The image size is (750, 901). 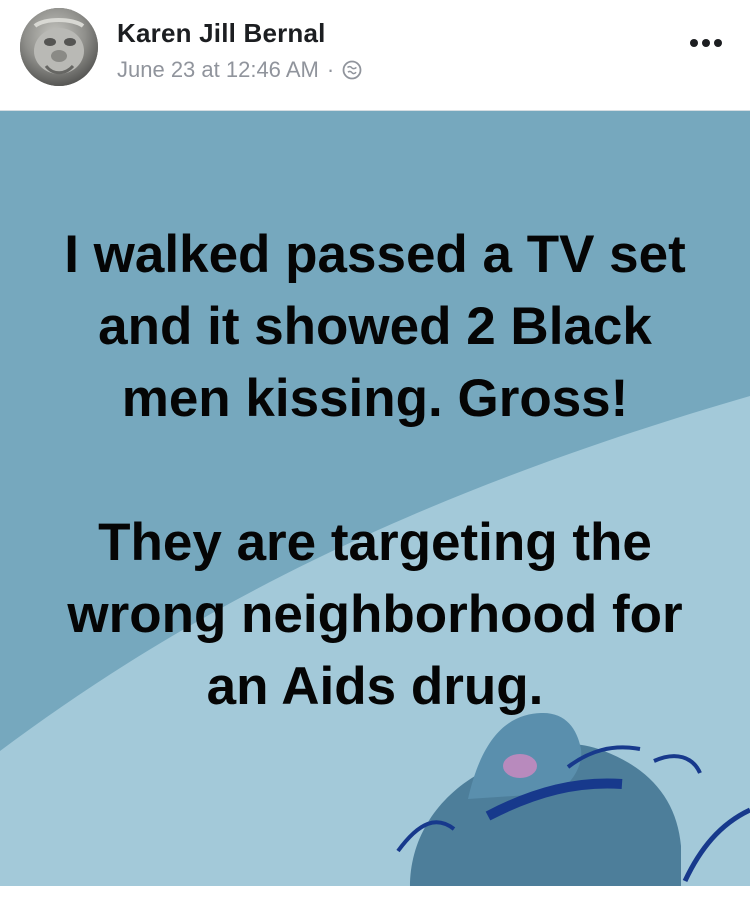 What do you see at coordinates (221, 33) in the screenshot?
I see `author-name: Karen Jill Bernal` at bounding box center [221, 33].